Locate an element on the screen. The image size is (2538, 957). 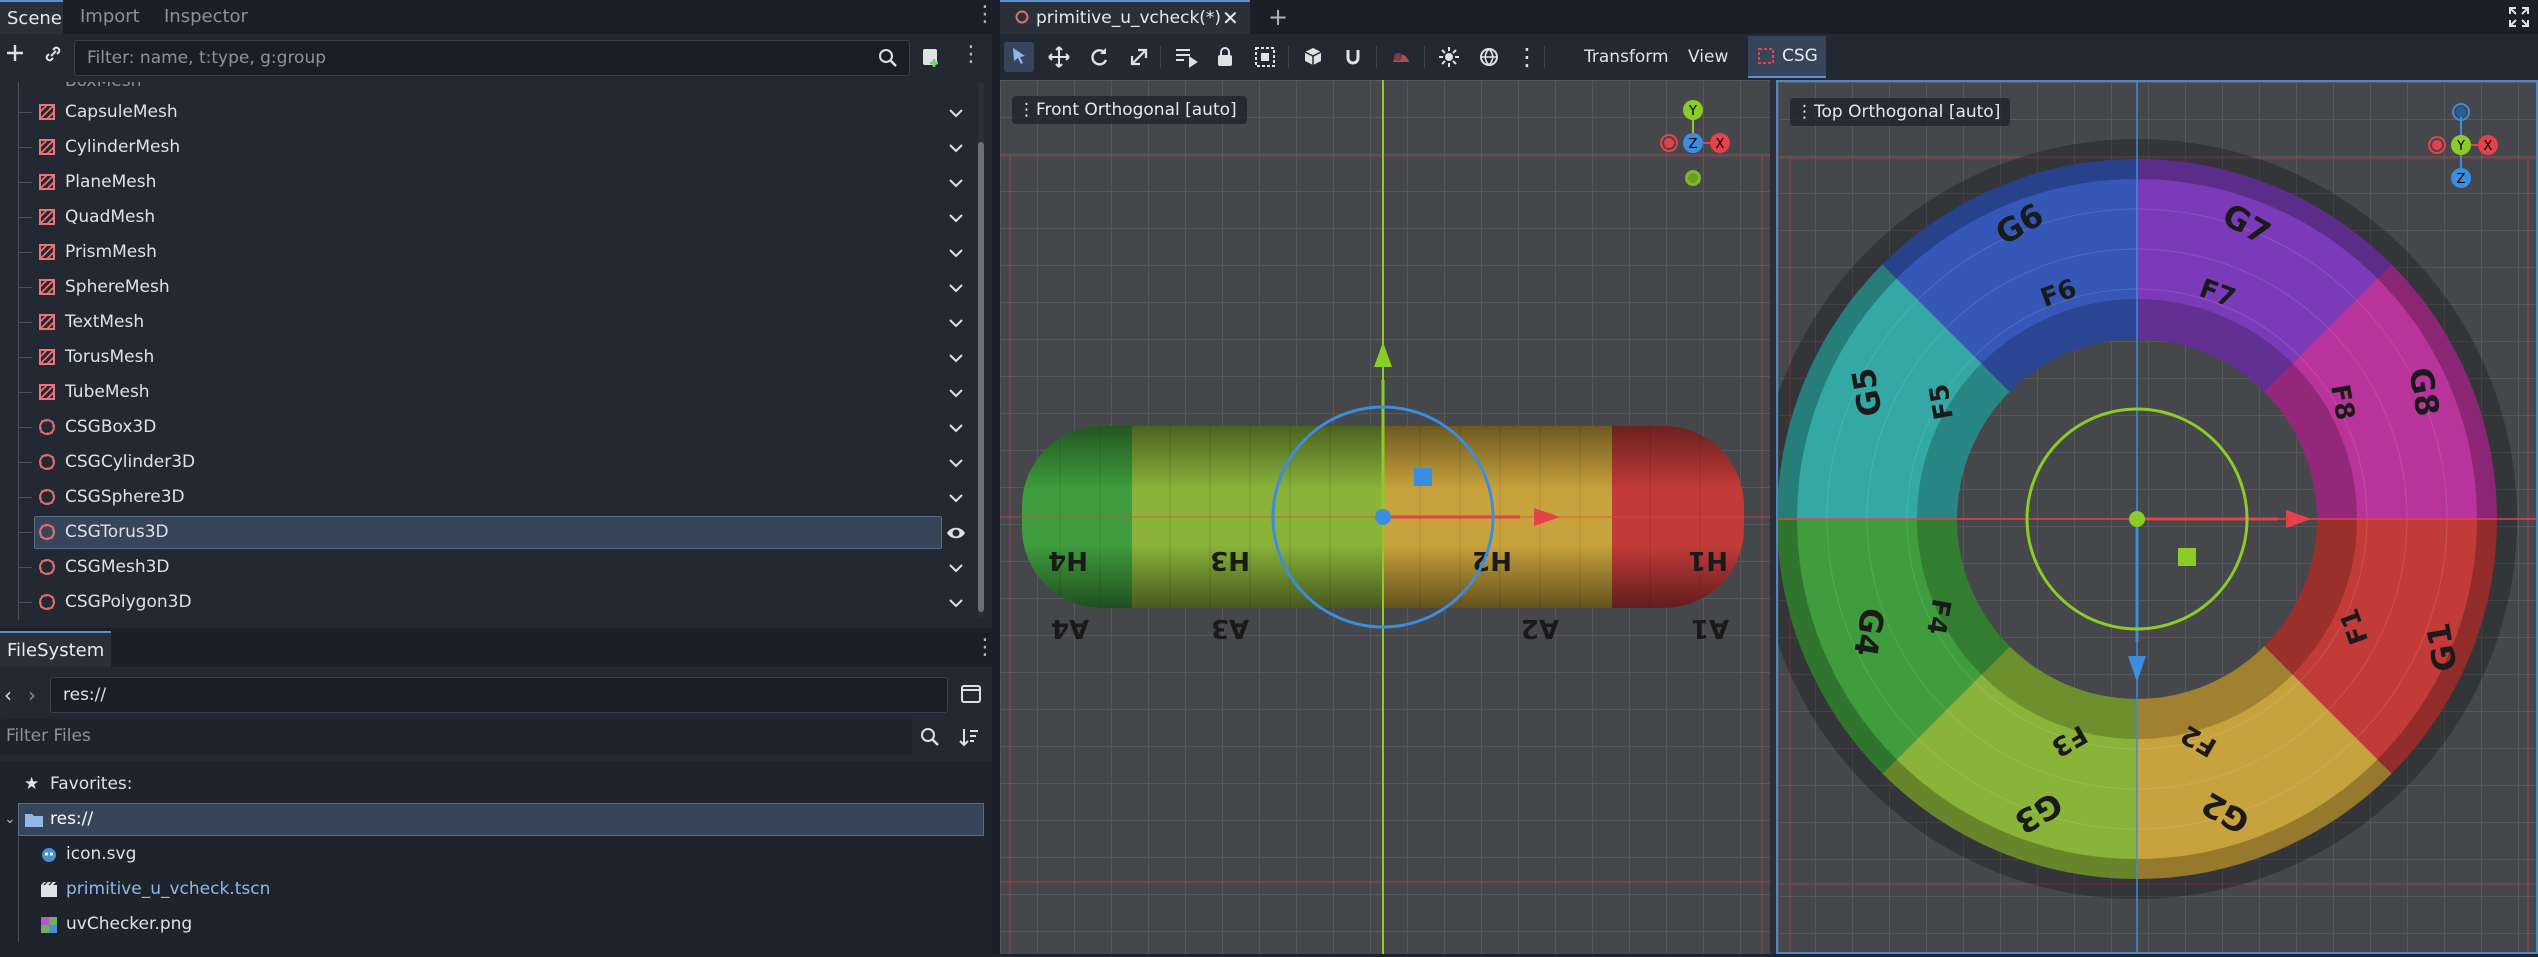
tree-item-label: QuadMesh is located at coordinates (110, 217).